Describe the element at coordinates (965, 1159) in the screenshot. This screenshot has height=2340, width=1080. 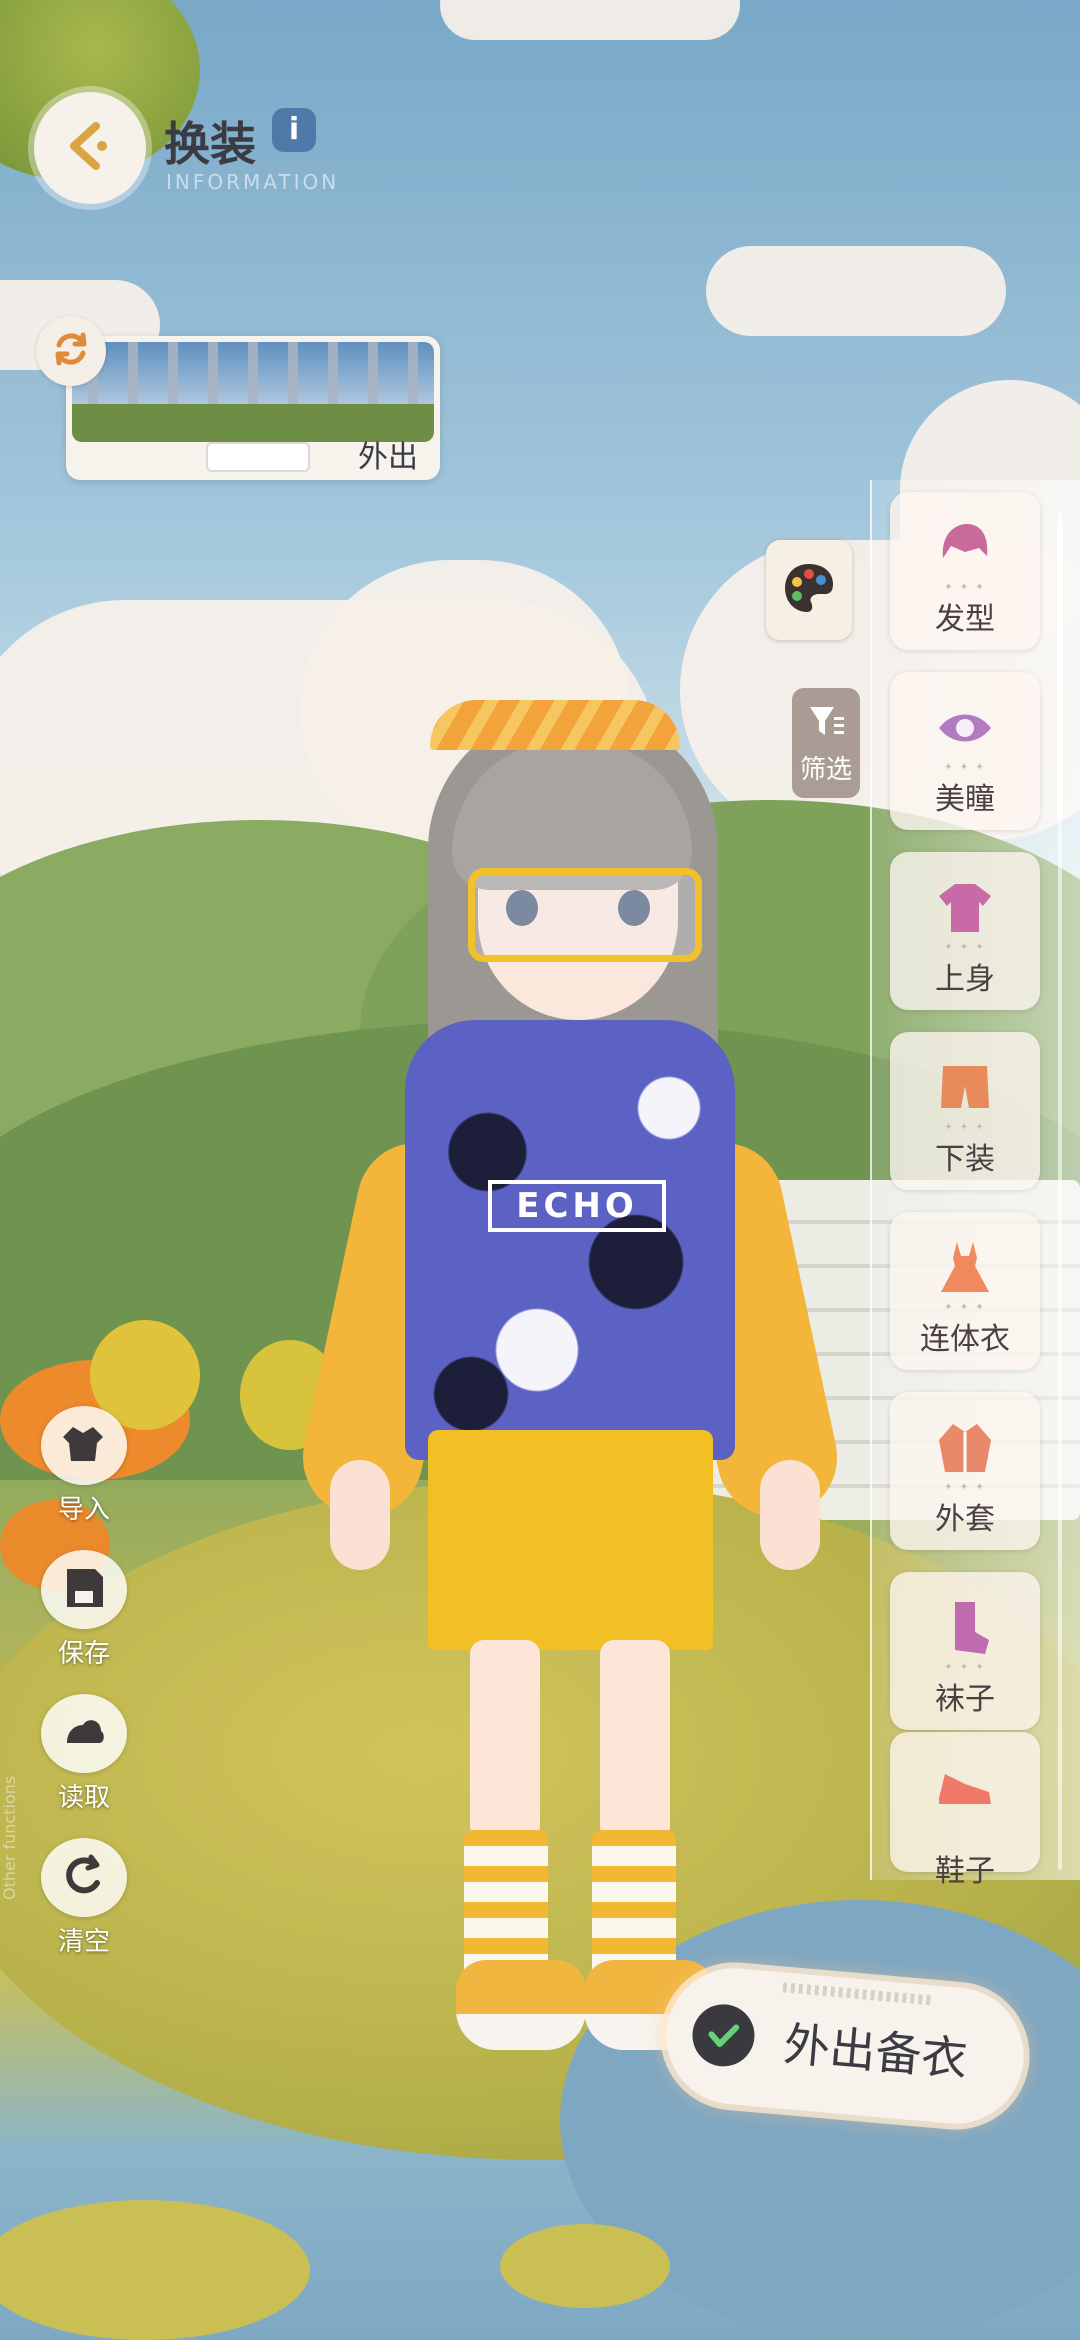
I see `category-label: 下装` at that location.